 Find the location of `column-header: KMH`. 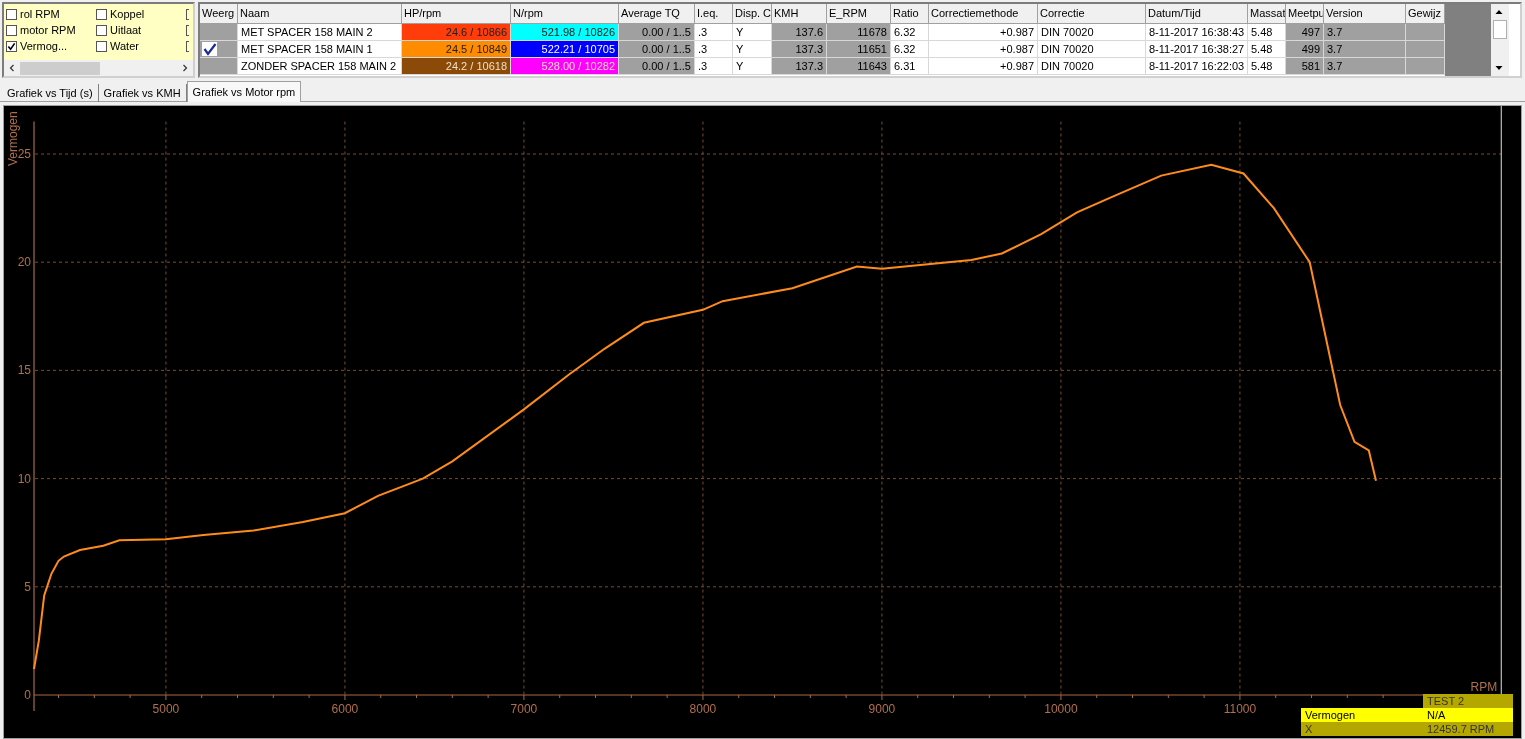

column-header: KMH is located at coordinates (799, 14).